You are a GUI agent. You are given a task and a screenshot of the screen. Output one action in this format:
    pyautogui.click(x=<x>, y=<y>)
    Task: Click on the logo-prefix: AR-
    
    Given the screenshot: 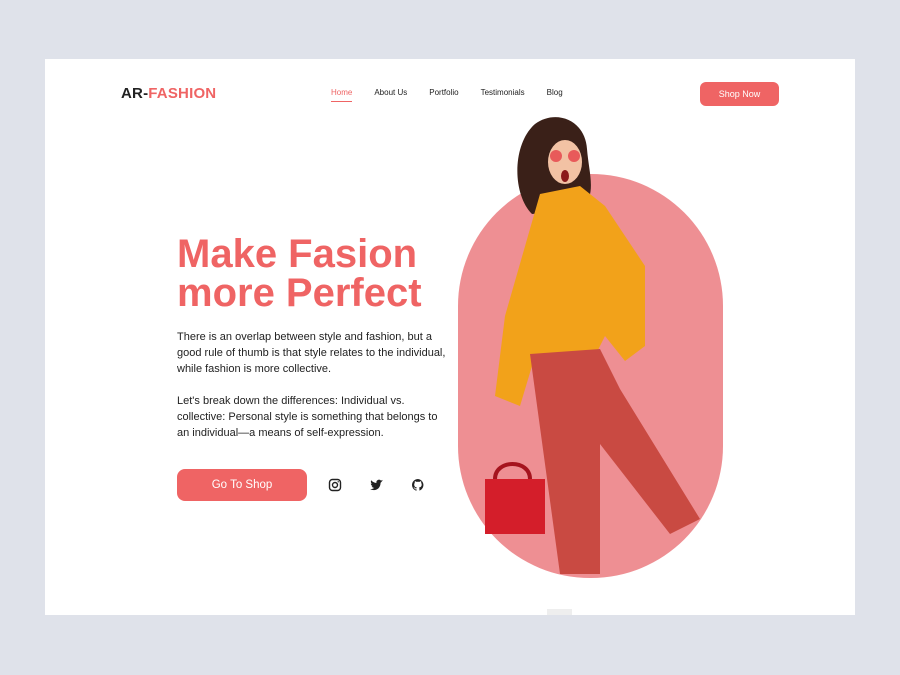 What is the action you would take?
    pyautogui.click(x=135, y=93)
    